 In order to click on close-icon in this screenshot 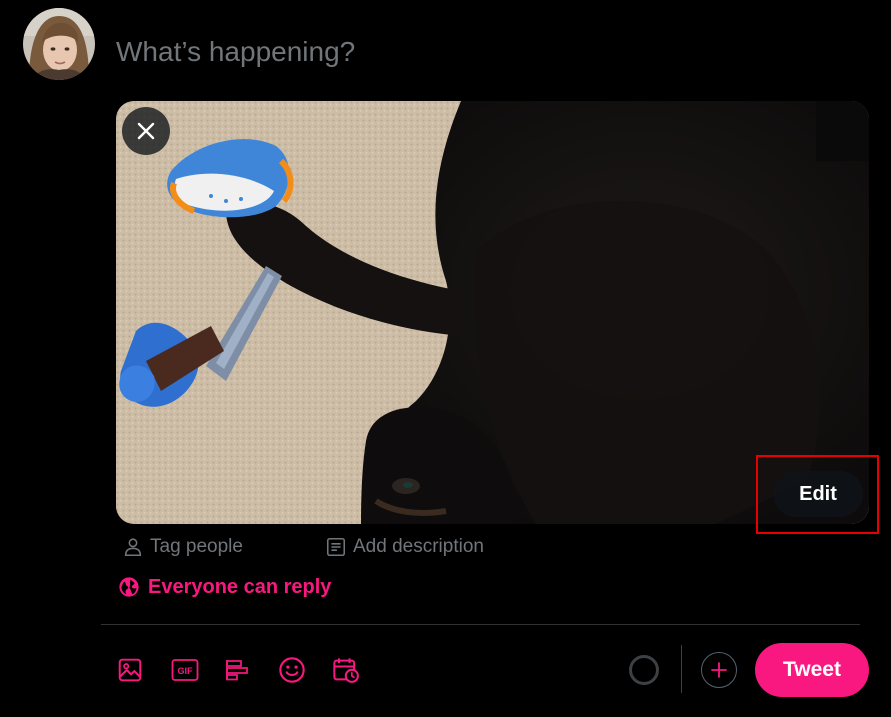, I will do `click(146, 131)`.